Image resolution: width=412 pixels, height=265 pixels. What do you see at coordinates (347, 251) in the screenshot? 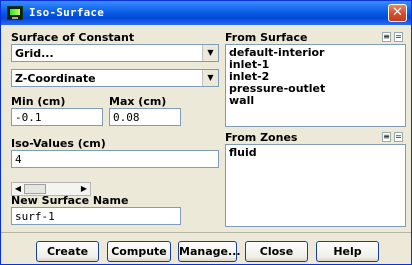
I see `help-button: Help` at bounding box center [347, 251].